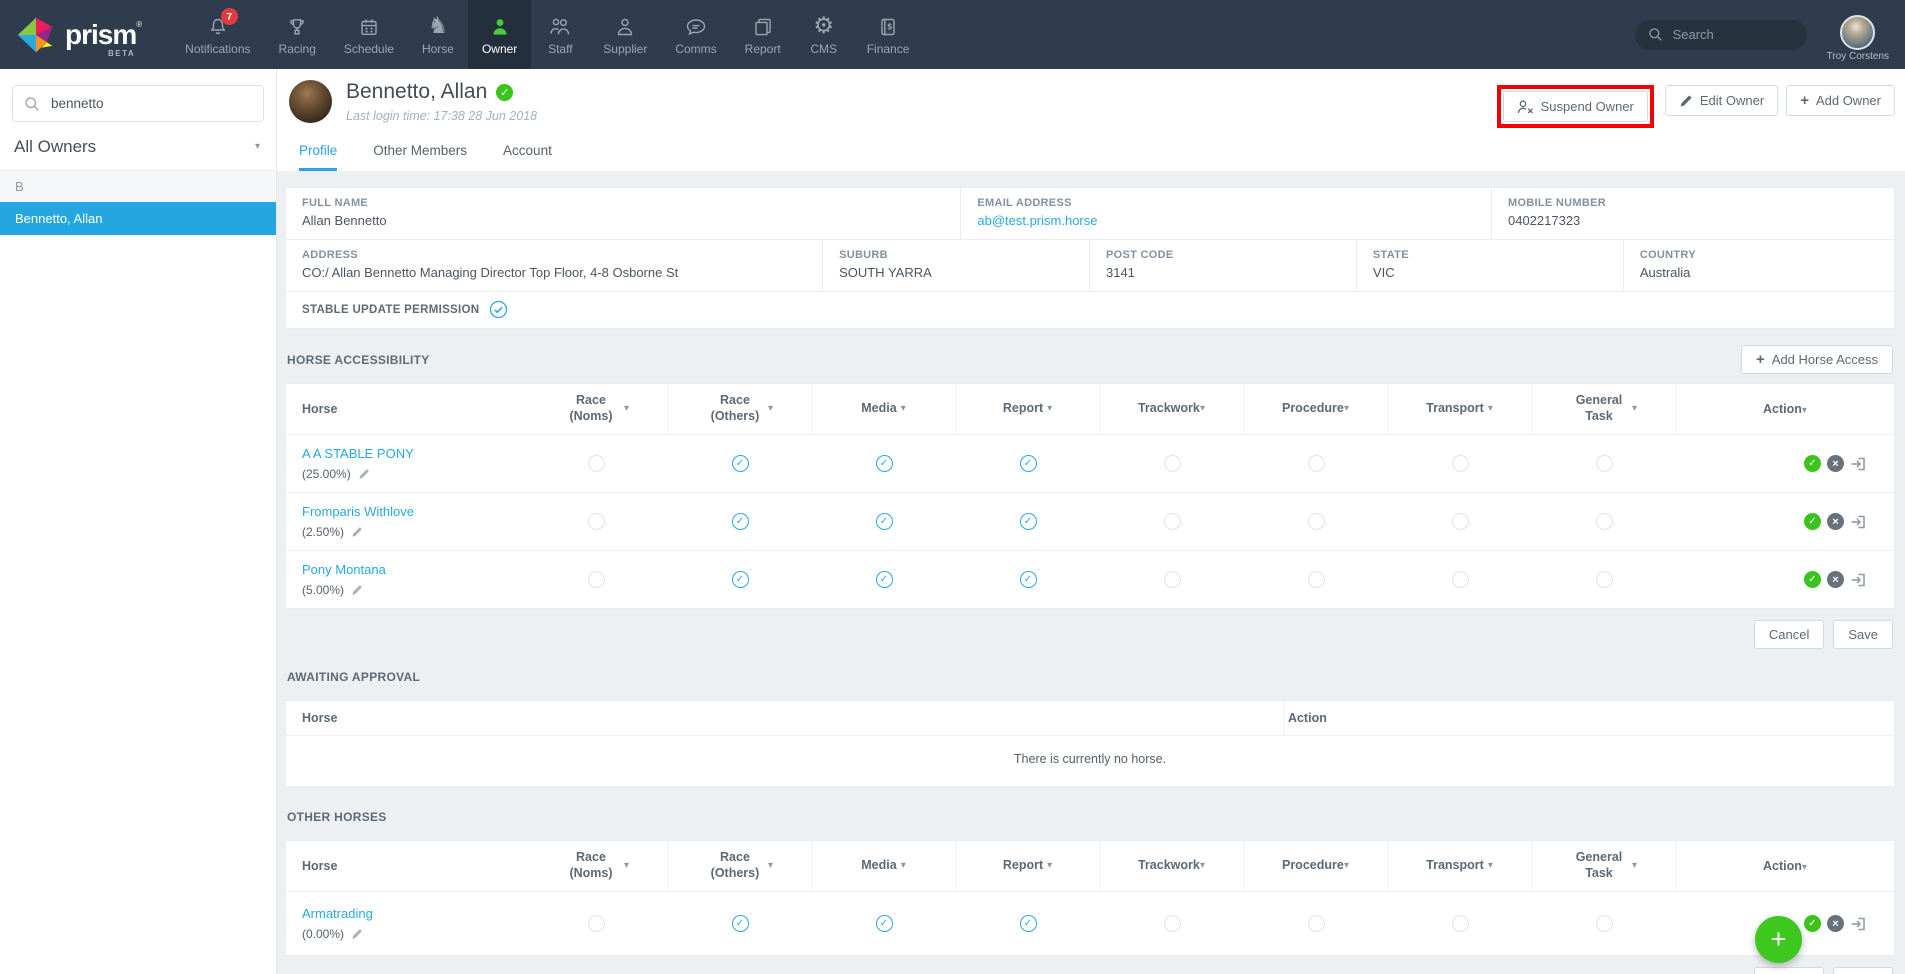 This screenshot has height=974, width=1905. What do you see at coordinates (369, 34) in the screenshot?
I see `nav-item-schedule: Schedule` at bounding box center [369, 34].